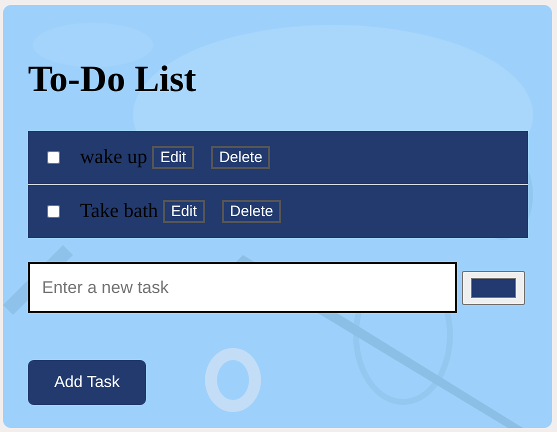 This screenshot has height=432, width=557. Describe the element at coordinates (112, 80) in the screenshot. I see `page-title: To-Do List` at that location.